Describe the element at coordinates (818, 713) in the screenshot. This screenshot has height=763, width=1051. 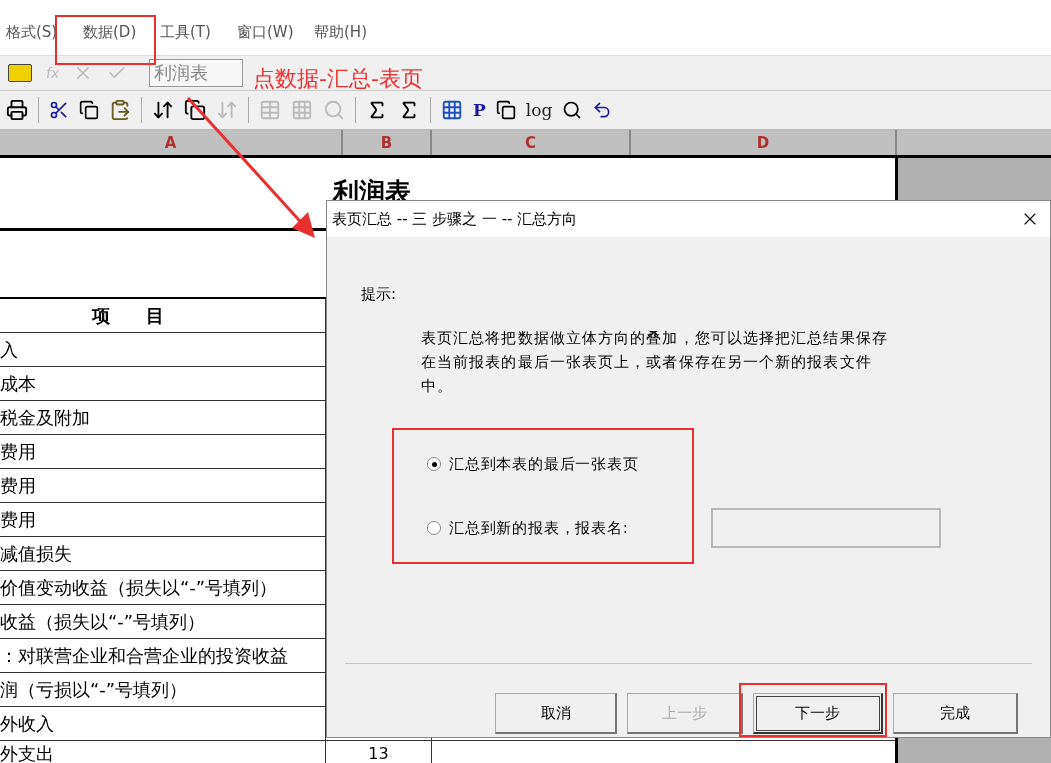
I see `dialog-button: 下一步` at that location.